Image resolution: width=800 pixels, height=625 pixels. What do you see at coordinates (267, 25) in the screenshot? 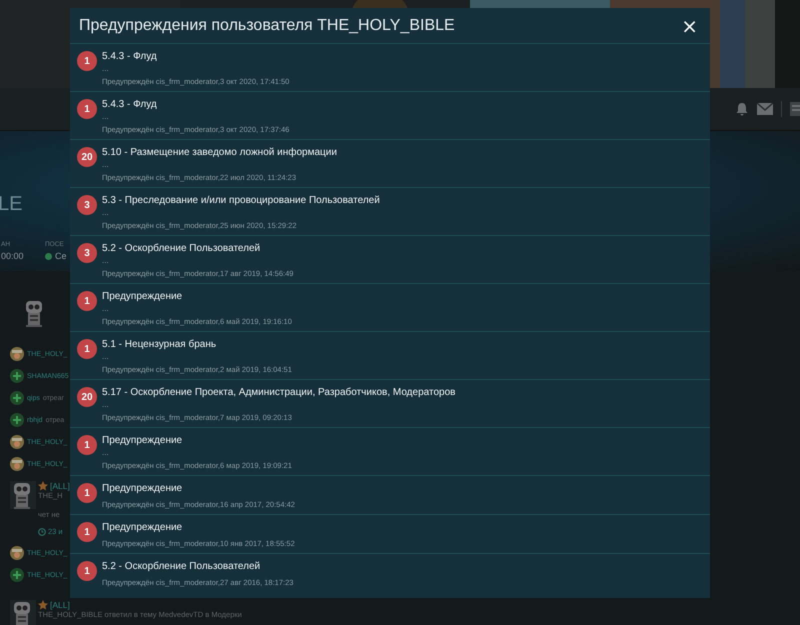
I see `dialog-title: Предупреждения пользователя THE_HOLY_BIBLE` at bounding box center [267, 25].